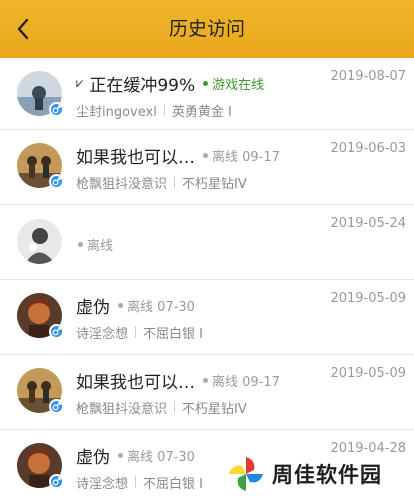  What do you see at coordinates (116, 112) in the screenshot?
I see `signature: 尘封ingovexl` at bounding box center [116, 112].